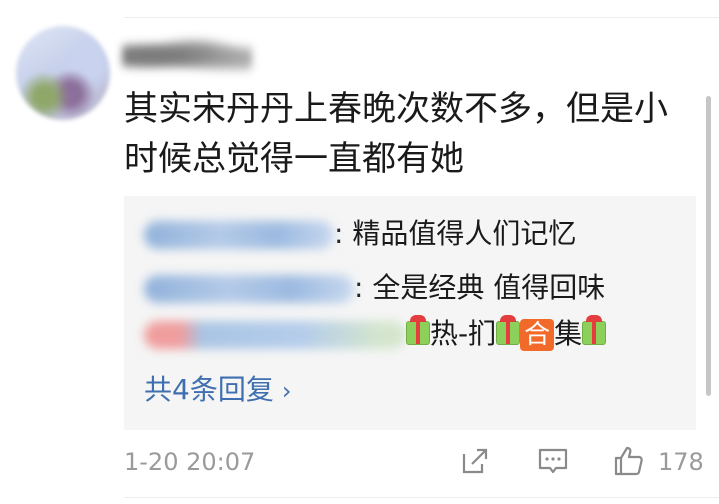  Describe the element at coordinates (463, 333) in the screenshot. I see `reply-text-prefix: 热-扪` at that location.